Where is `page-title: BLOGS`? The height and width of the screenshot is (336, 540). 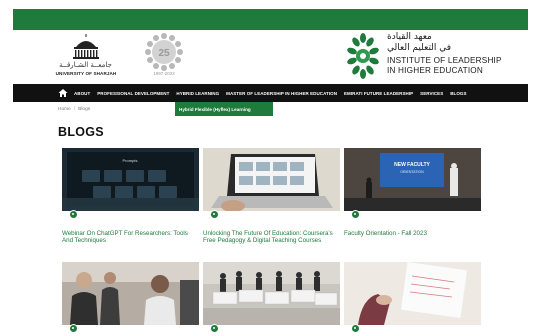 page-title: BLOGS is located at coordinates (81, 132).